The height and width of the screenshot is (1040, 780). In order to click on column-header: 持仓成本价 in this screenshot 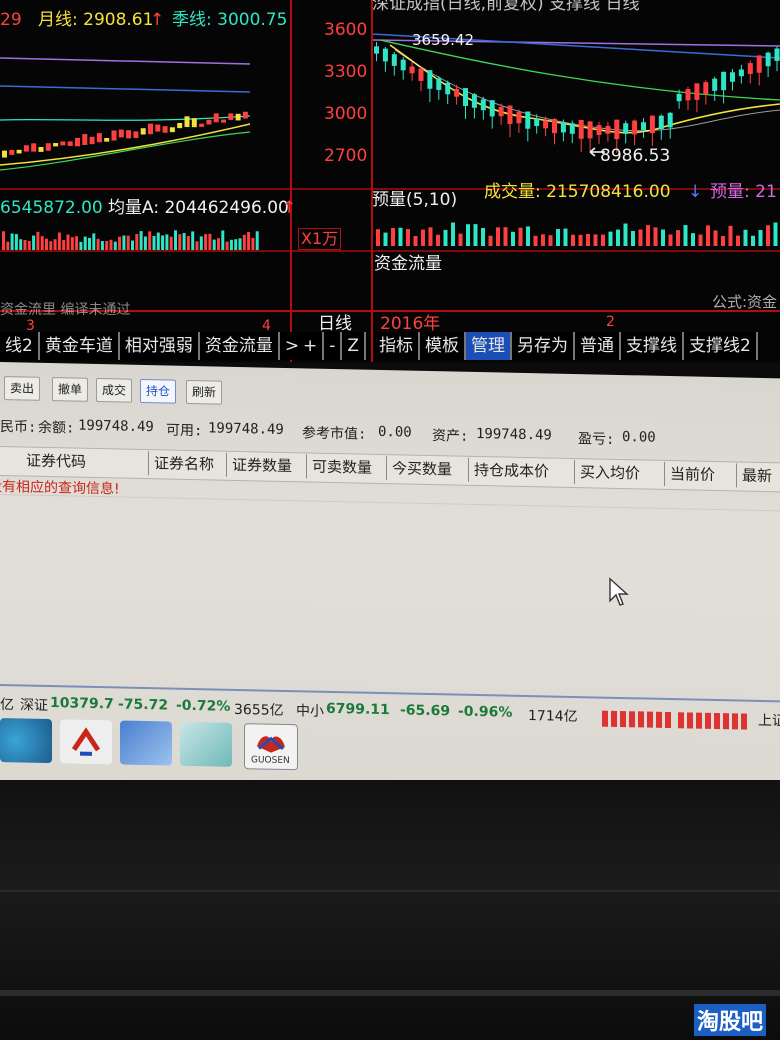, I will do `click(522, 471)`.